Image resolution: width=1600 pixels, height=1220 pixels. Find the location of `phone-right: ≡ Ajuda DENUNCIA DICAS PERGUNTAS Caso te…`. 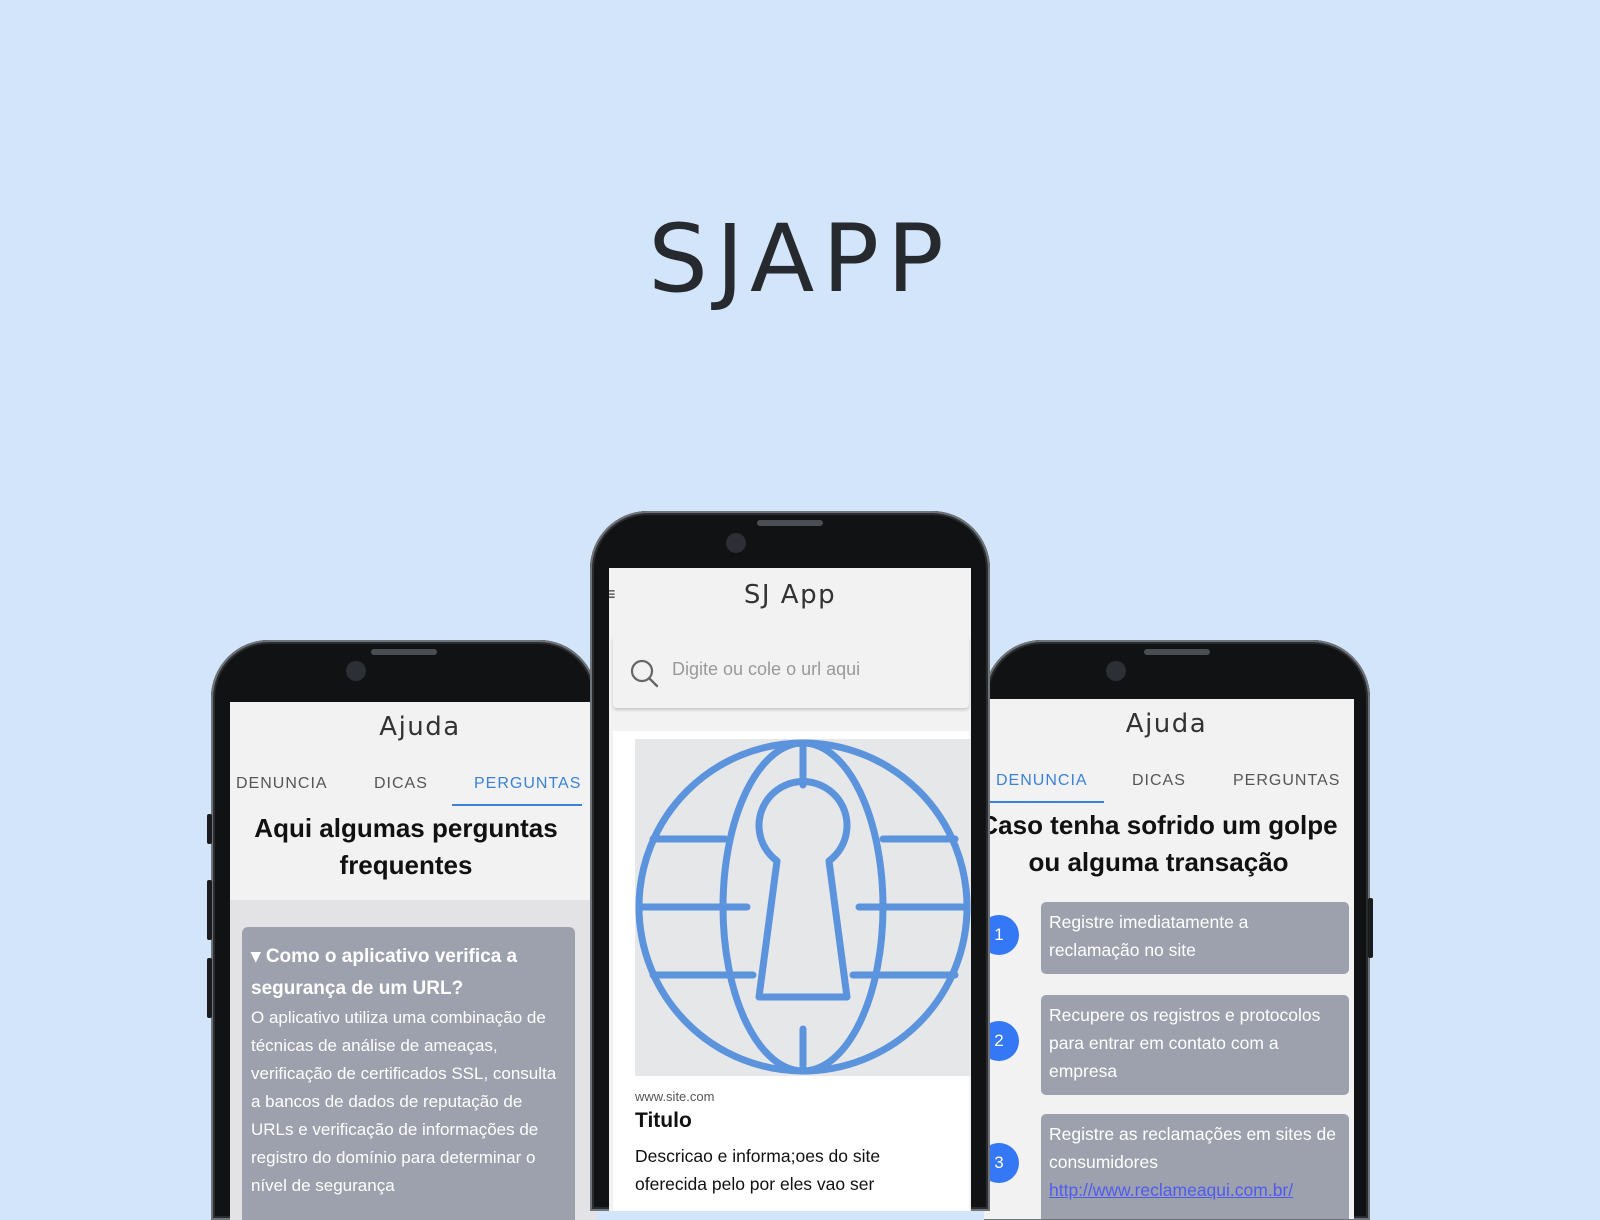

phone-right: ≡ Ajuda DENUNCIA DICAS PERGUNTAS Caso te… is located at coordinates (1177, 930).